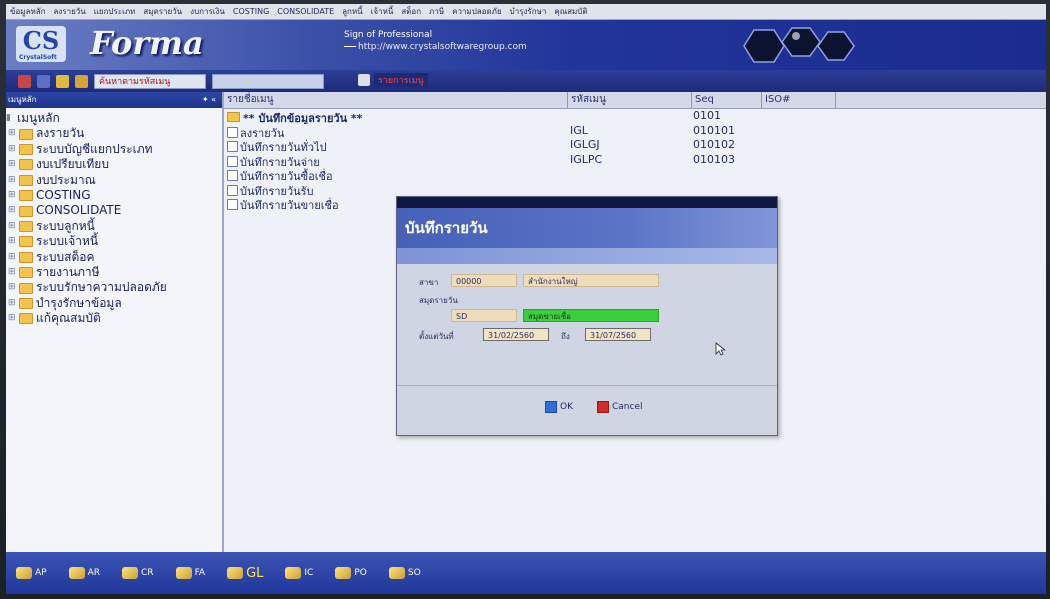 Image resolution: width=1050 pixels, height=599 pixels. Describe the element at coordinates (477, 11) in the screenshot. I see `menu-item: ความปลอดภัย` at that location.